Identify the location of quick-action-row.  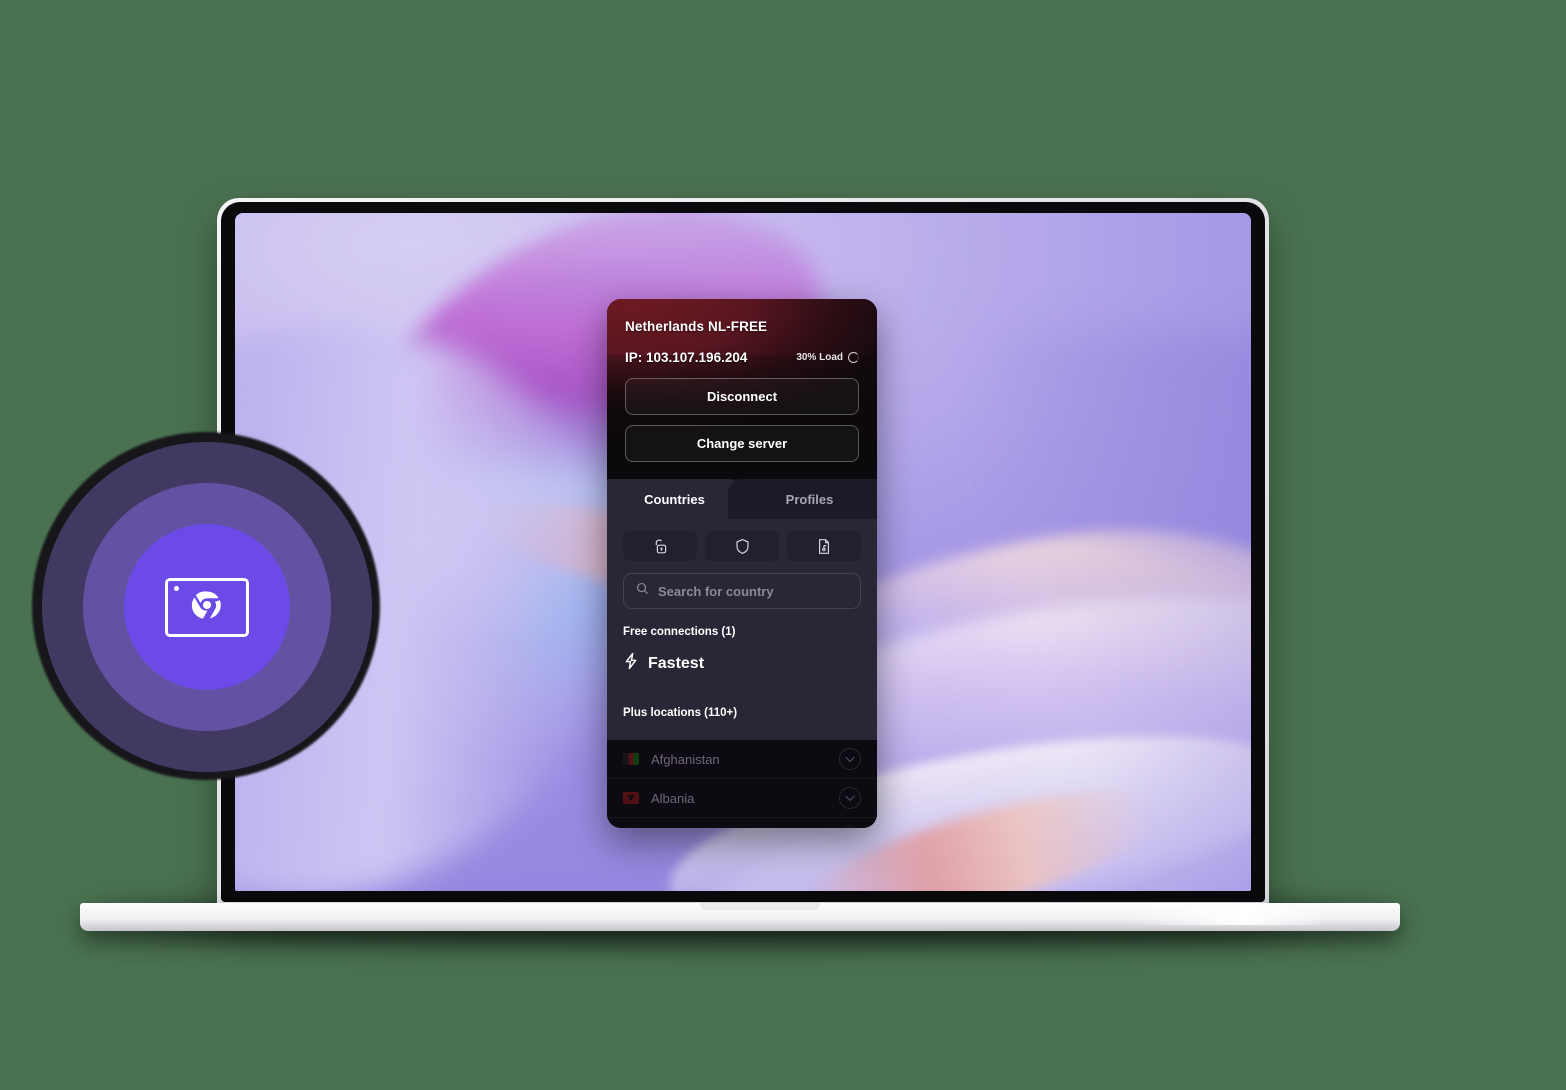
(742, 546).